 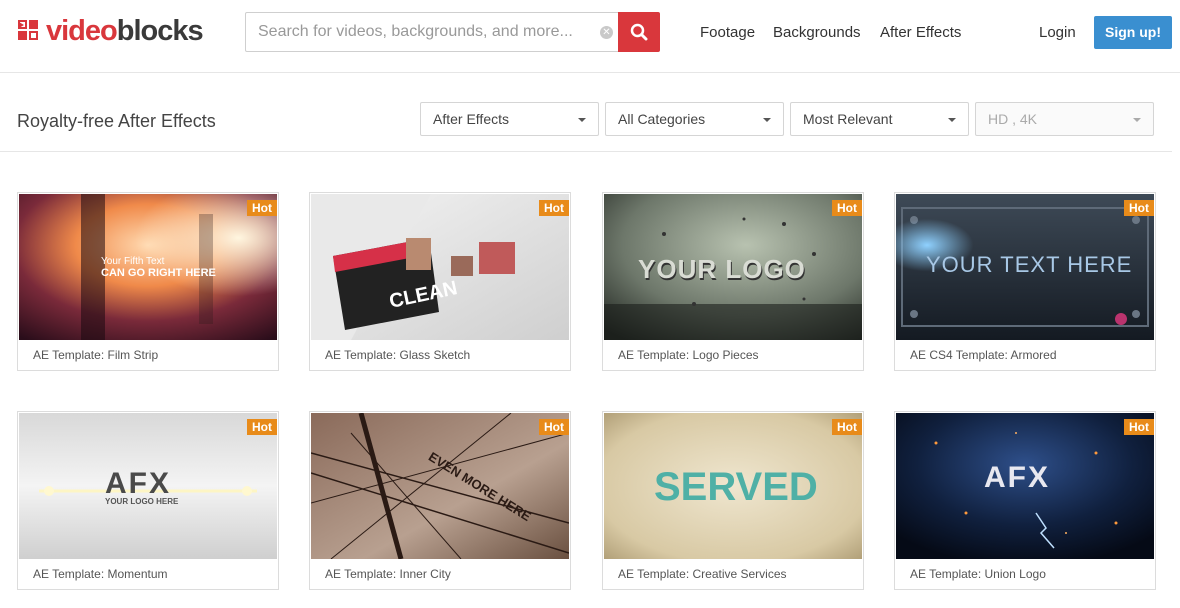 I want to click on video-thumbnail: YOUR LOGO, so click(x=733, y=267).